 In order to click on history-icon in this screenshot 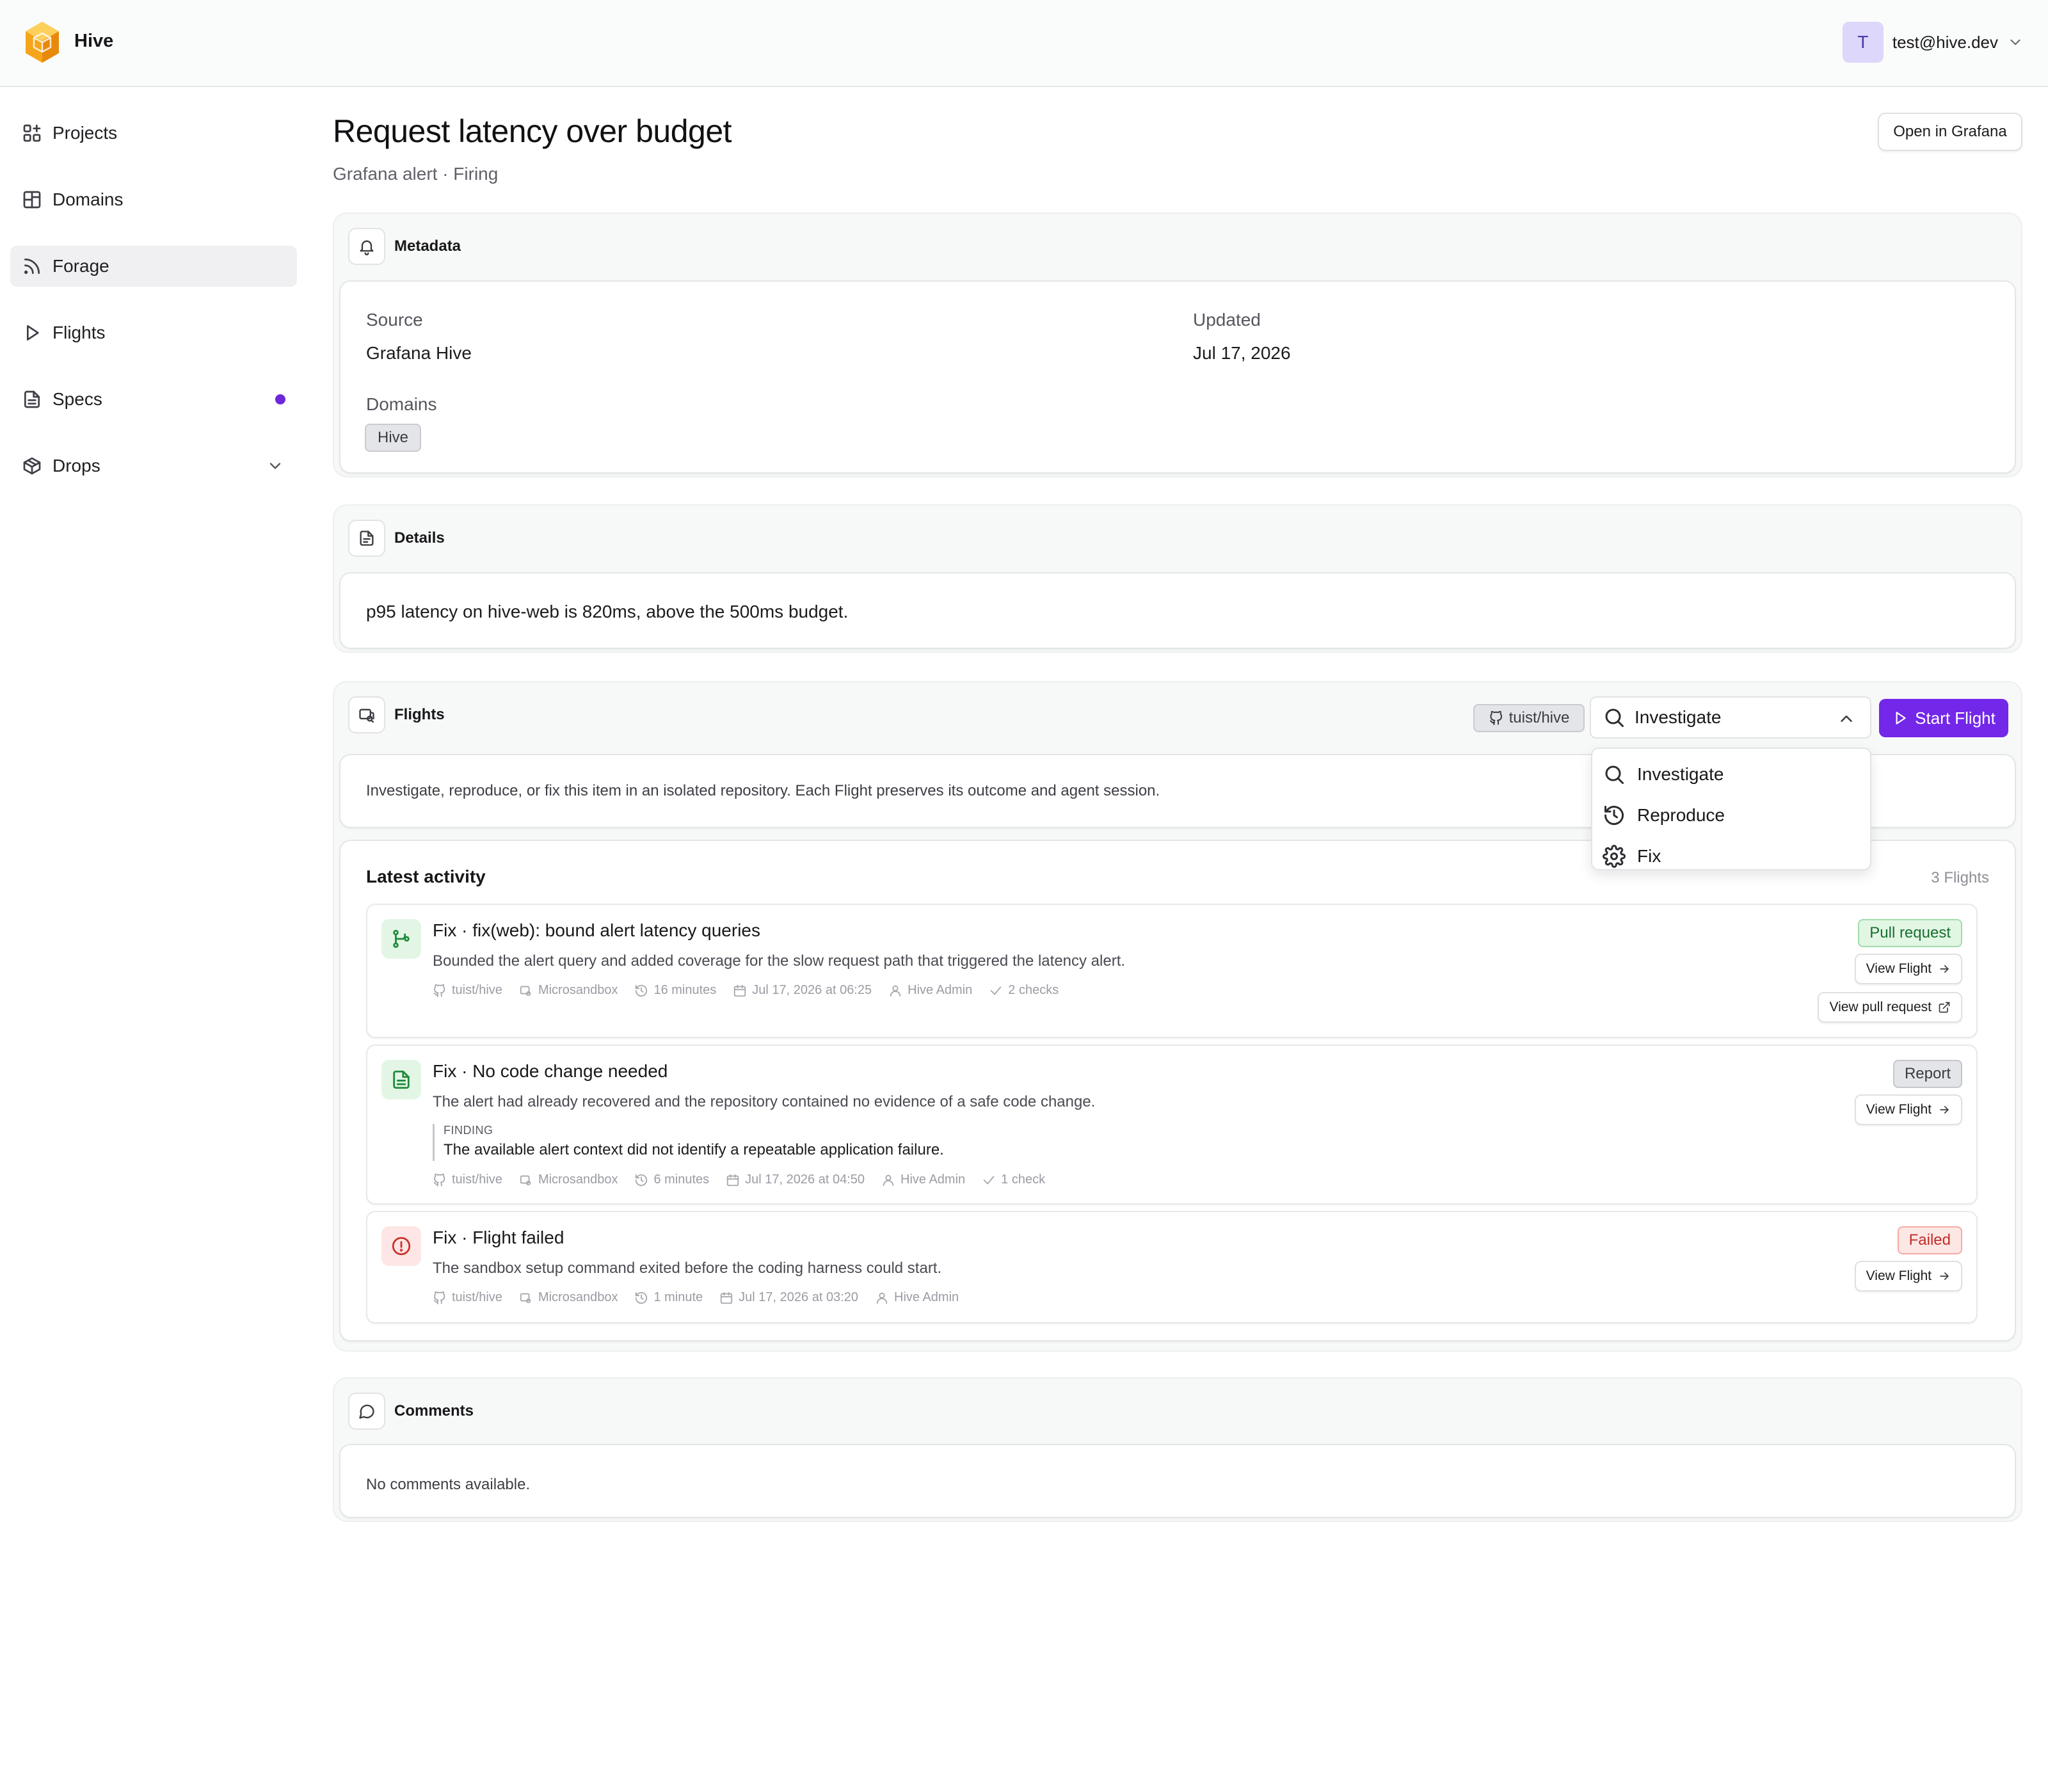, I will do `click(642, 1180)`.